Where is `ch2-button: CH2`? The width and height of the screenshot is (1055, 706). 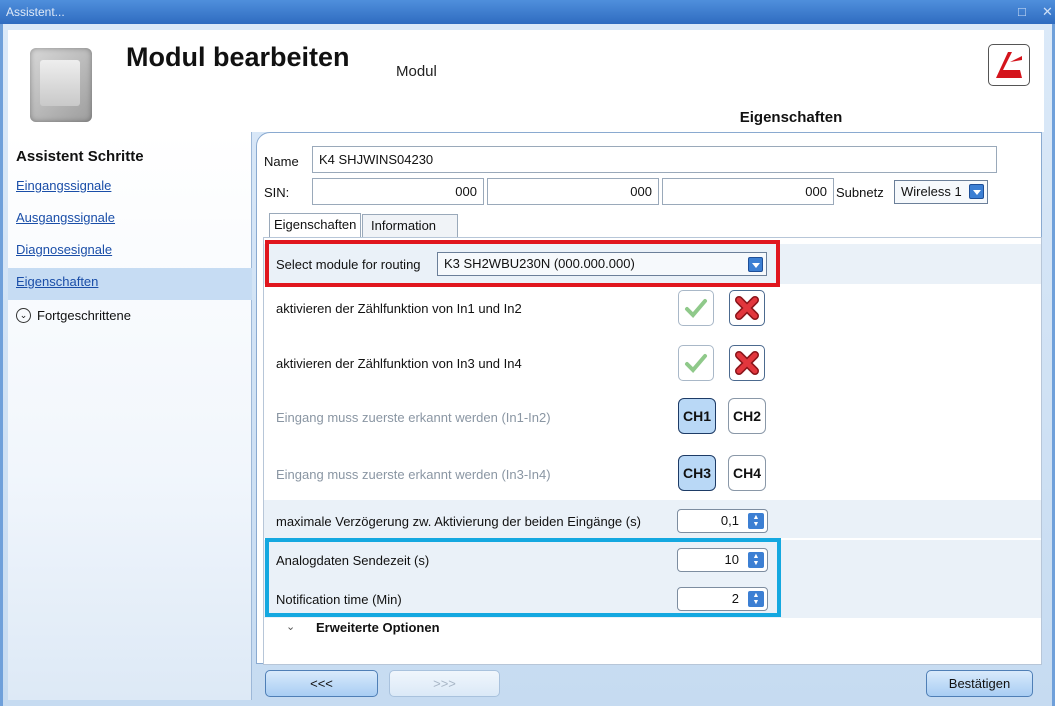
ch2-button: CH2 is located at coordinates (747, 416).